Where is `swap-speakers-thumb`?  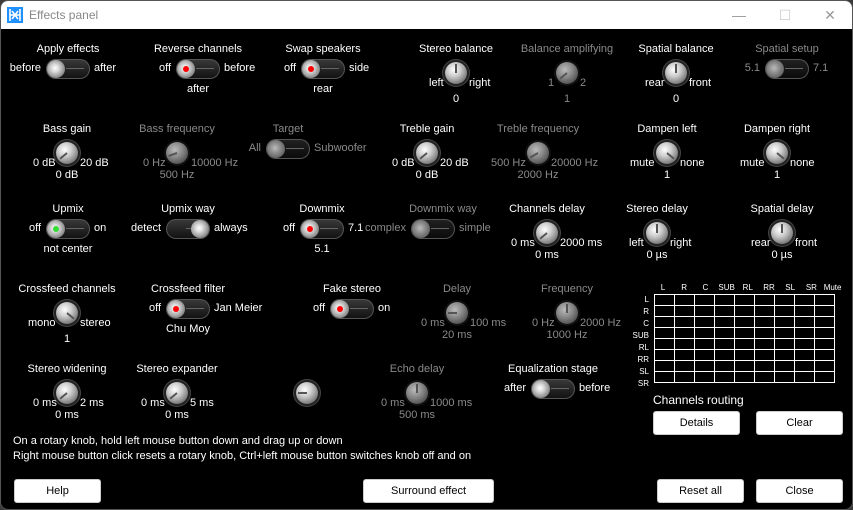
swap-speakers-thumb is located at coordinates (311, 69).